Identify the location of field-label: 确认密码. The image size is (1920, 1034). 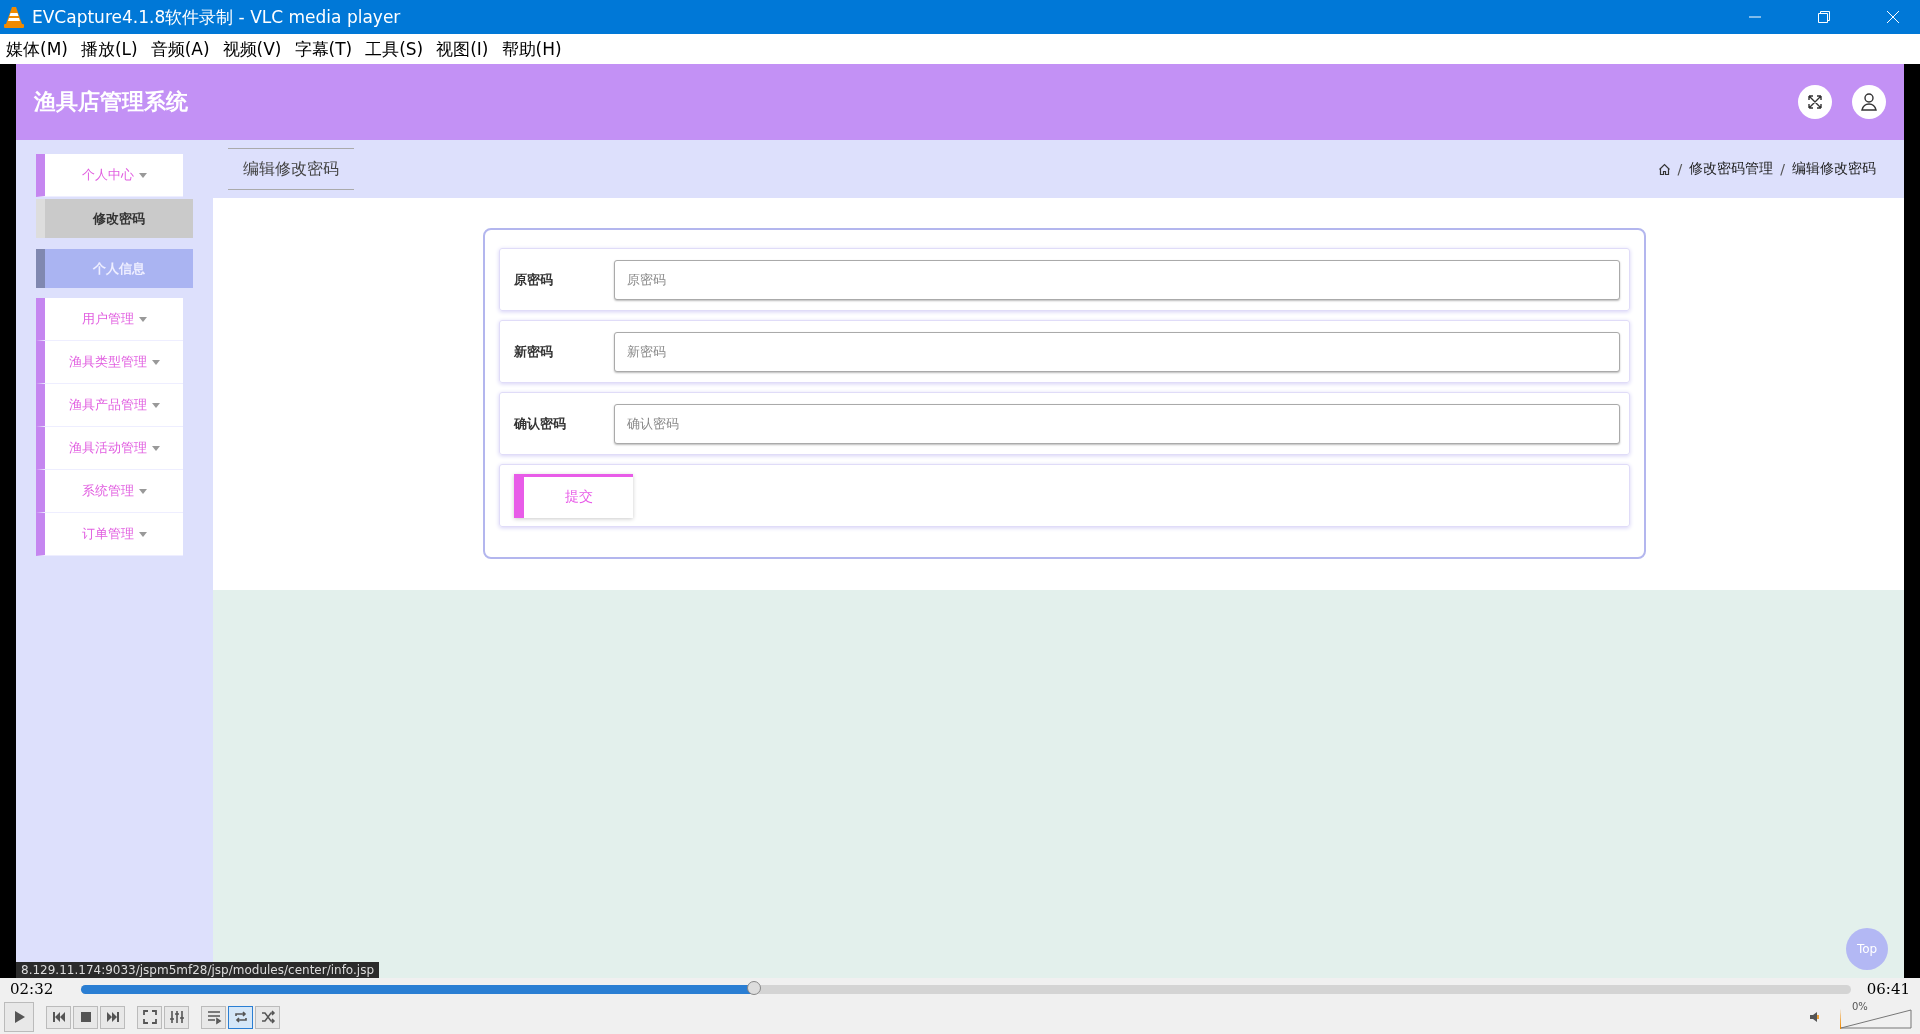
(540, 423).